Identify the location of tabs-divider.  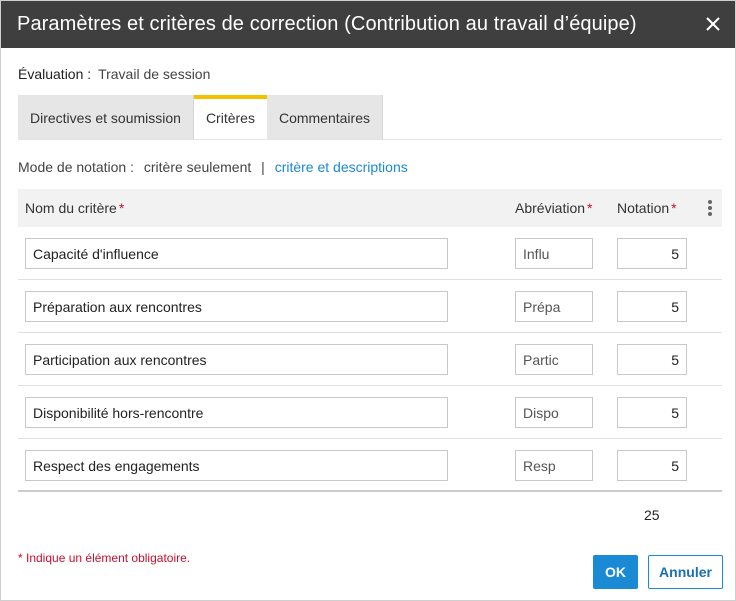
(370, 139).